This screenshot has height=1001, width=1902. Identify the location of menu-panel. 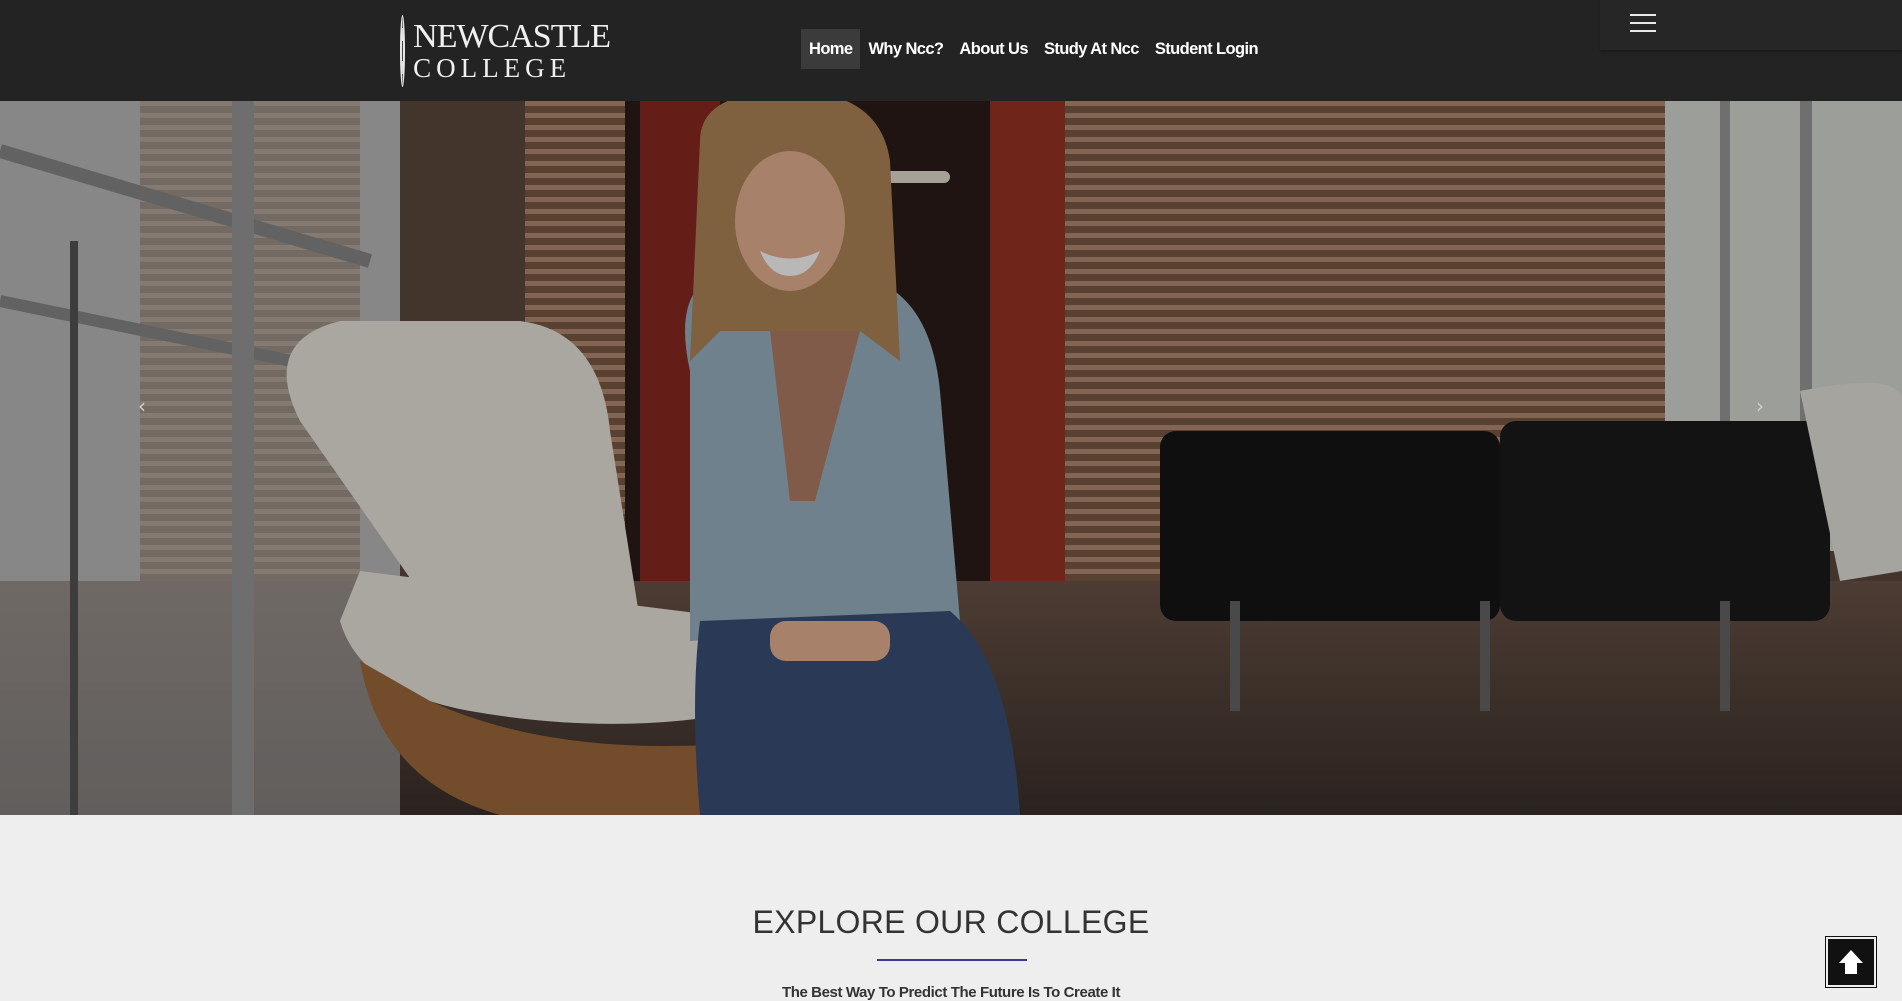
(1751, 25).